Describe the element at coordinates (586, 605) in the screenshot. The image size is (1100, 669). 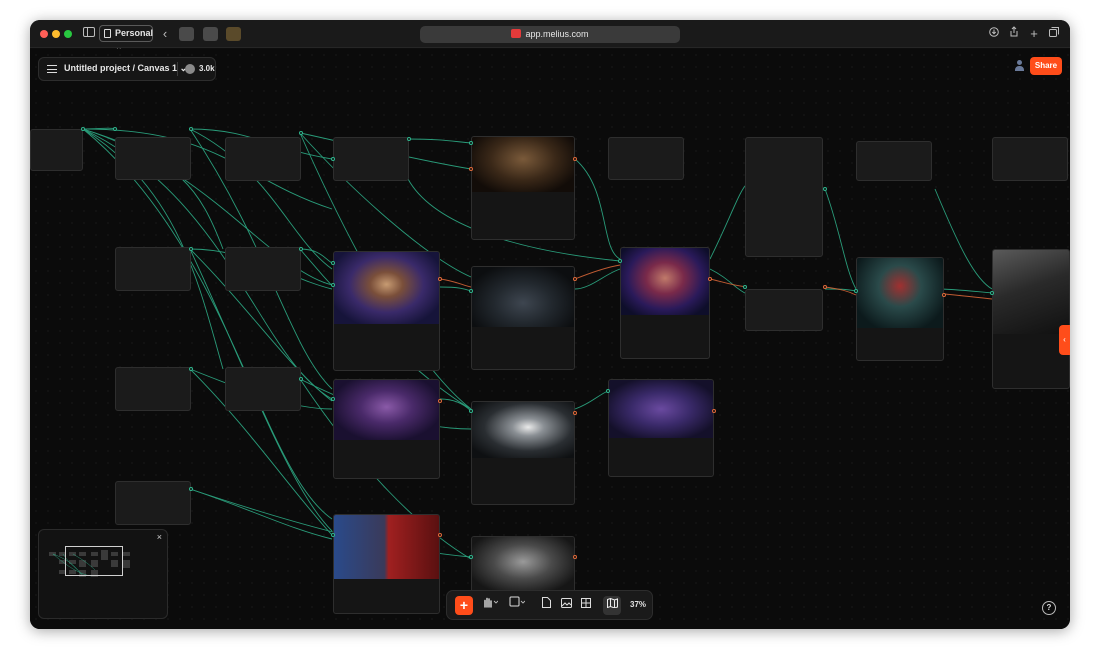
I see `grid-icon` at that location.